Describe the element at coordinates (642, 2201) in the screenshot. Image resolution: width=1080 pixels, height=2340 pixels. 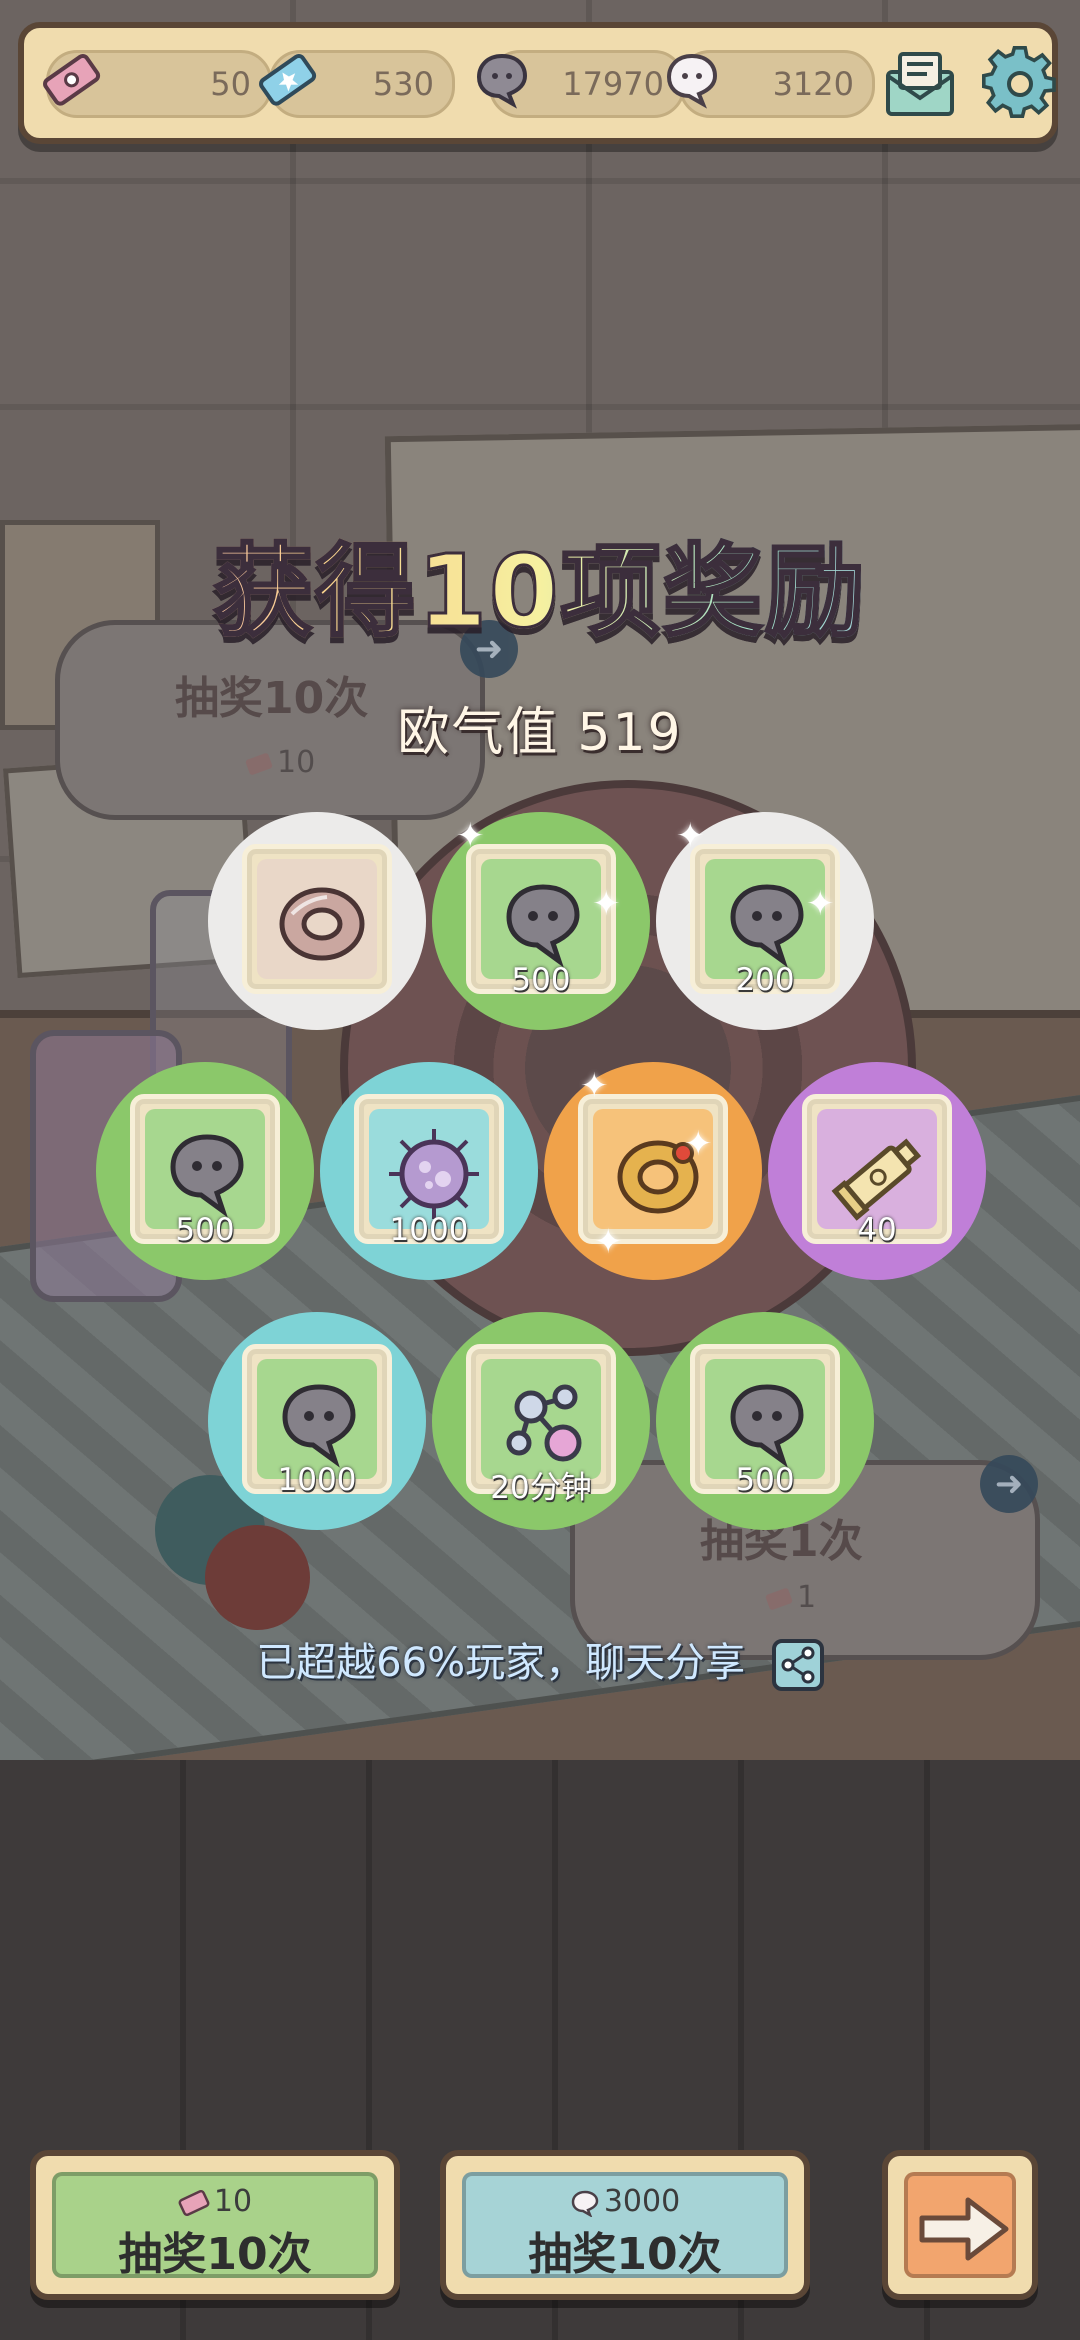
I see `cost-value: 3000` at that location.